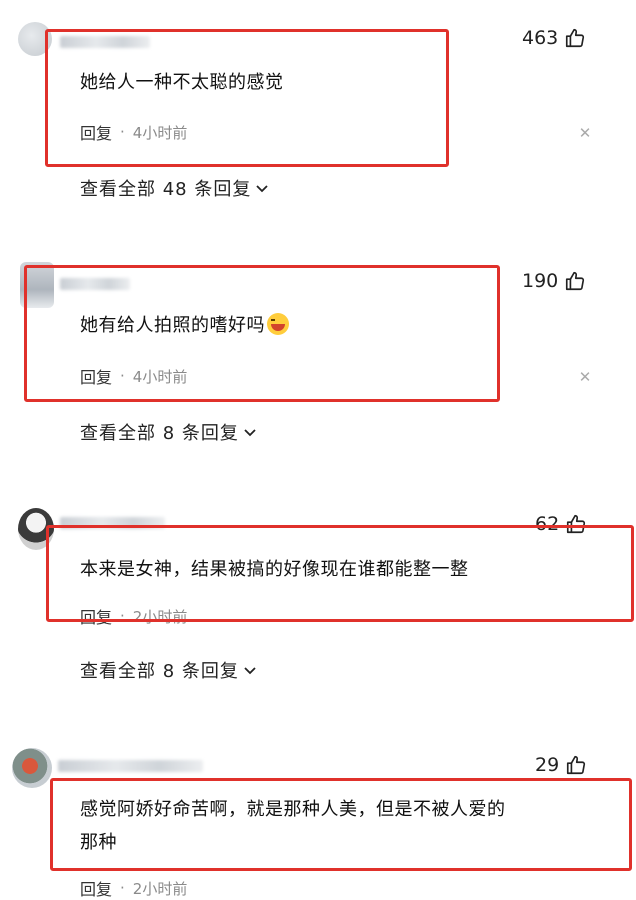 The image size is (636, 900). Describe the element at coordinates (98, 842) in the screenshot. I see `comment-text-line-2: 那种` at that location.